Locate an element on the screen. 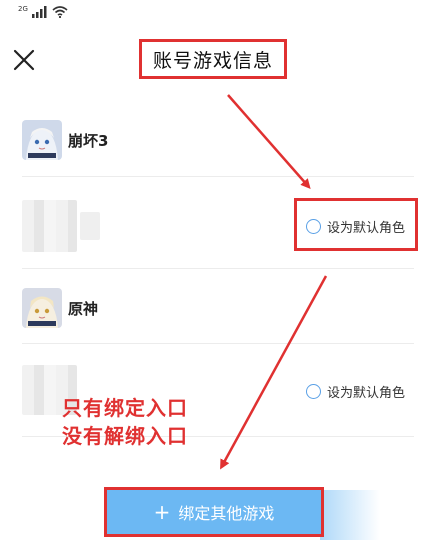 This screenshot has height=540, width=435. honkai-impact-3-icon is located at coordinates (42, 140).